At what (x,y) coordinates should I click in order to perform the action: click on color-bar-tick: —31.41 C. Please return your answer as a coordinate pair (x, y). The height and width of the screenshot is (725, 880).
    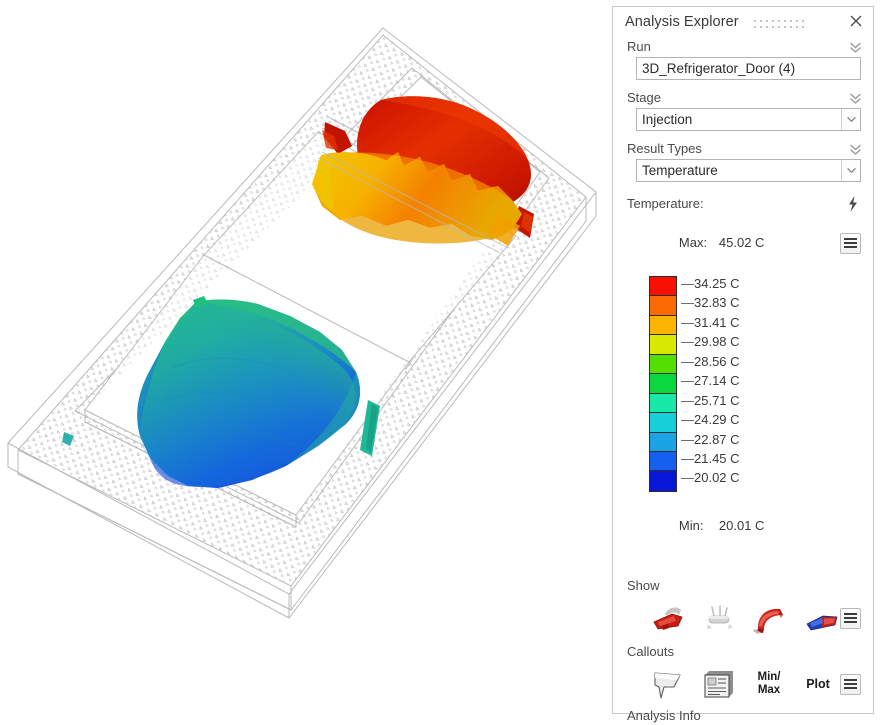
    Looking at the image, I should click on (766, 322).